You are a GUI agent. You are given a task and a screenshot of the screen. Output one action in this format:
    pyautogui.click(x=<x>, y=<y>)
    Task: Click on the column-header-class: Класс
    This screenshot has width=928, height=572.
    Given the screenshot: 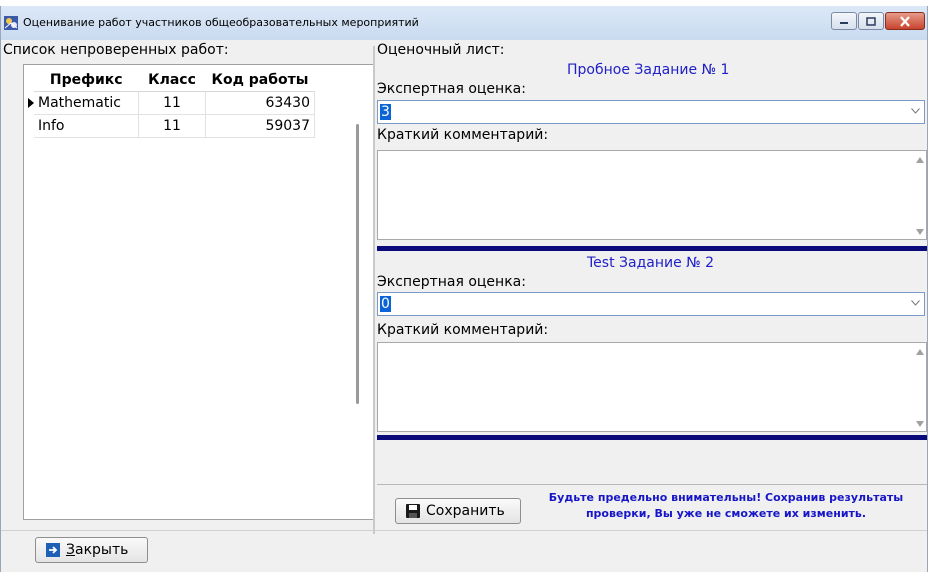 What is the action you would take?
    pyautogui.click(x=172, y=80)
    